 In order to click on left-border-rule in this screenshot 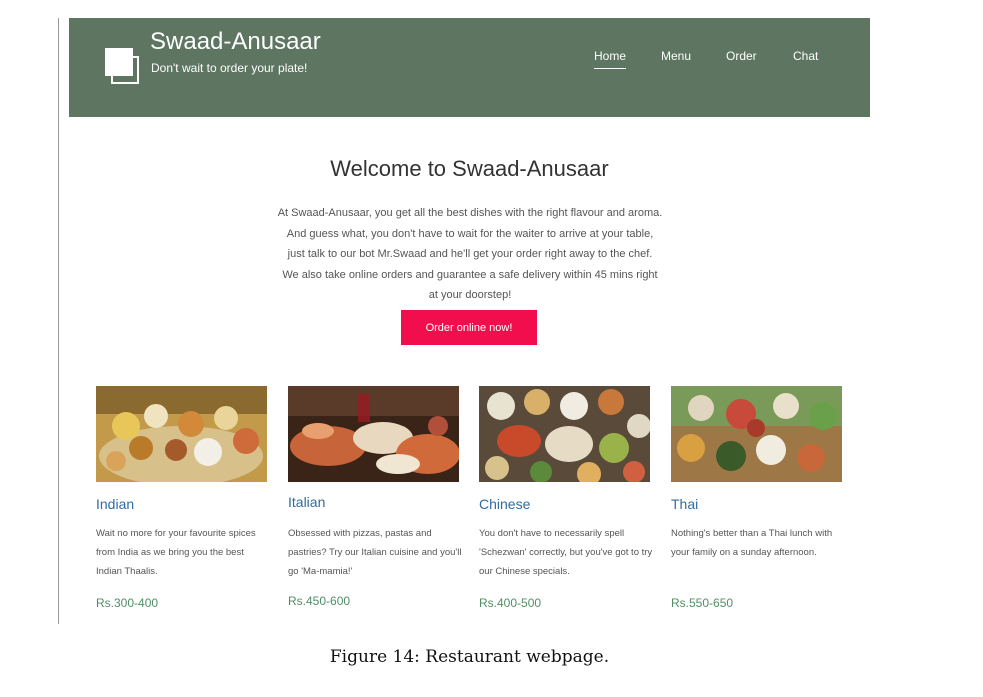, I will do `click(58, 321)`.